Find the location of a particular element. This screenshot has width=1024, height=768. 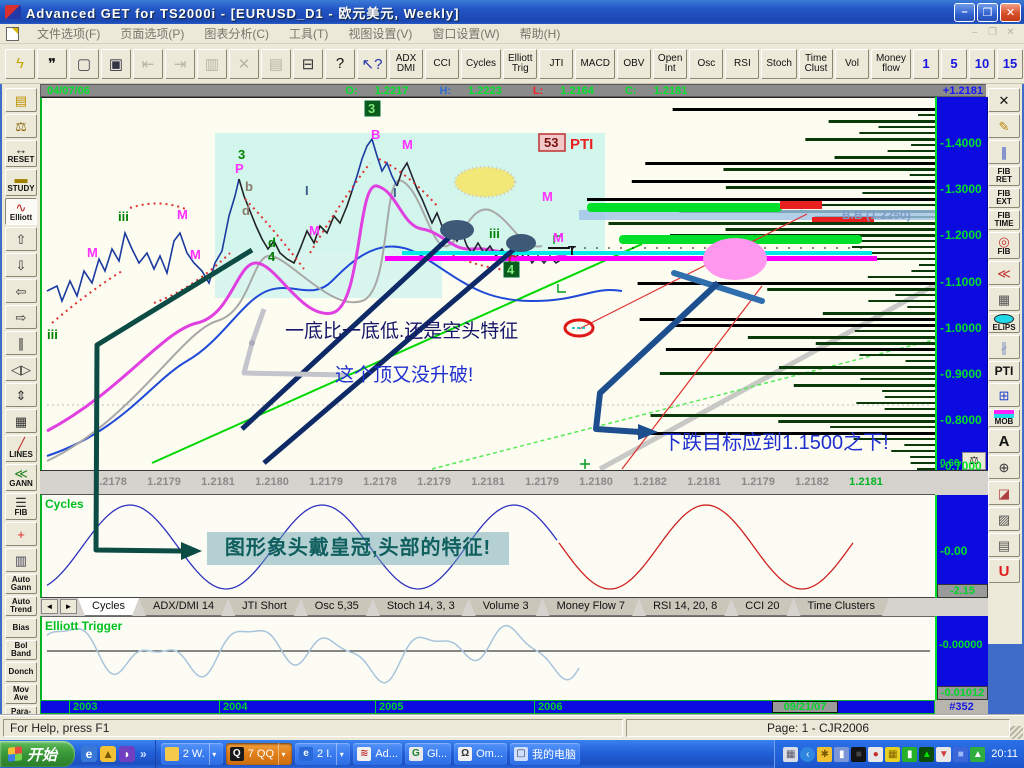

gann-fan-button: ≪ is located at coordinates (1004, 273).